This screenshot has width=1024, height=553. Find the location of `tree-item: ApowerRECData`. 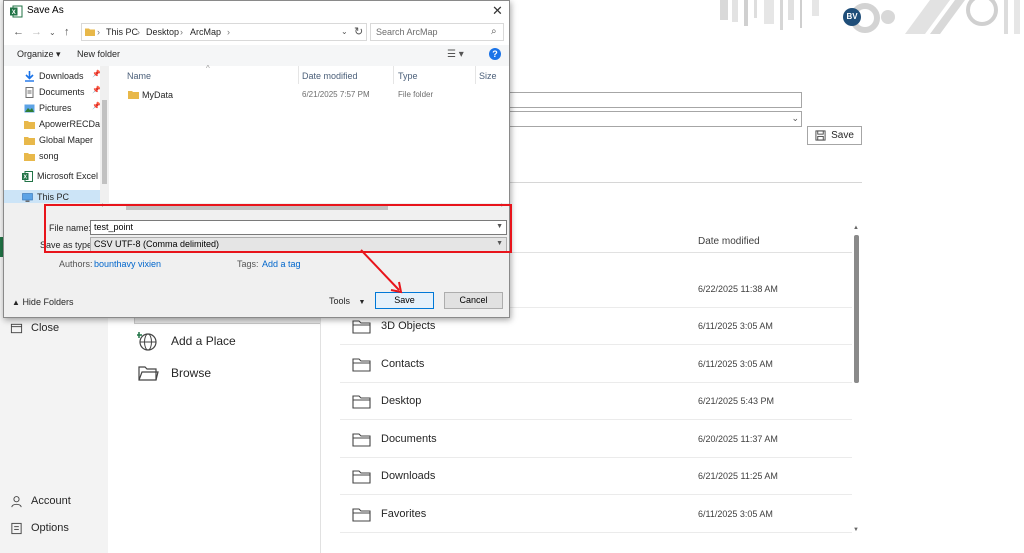

tree-item: ApowerRECData is located at coordinates (66, 124).